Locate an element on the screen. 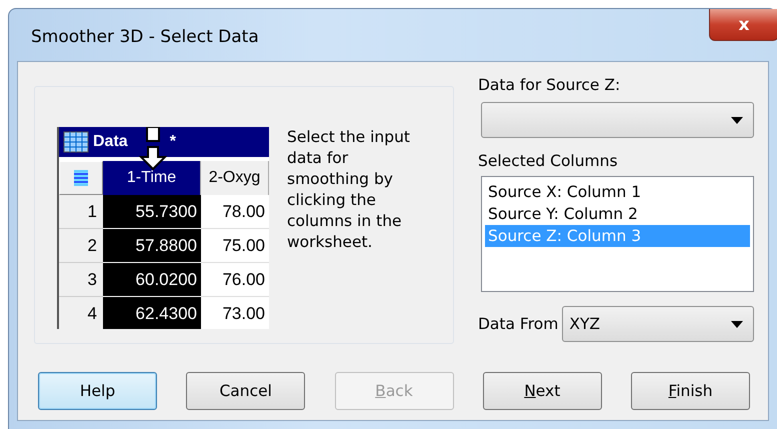 This screenshot has width=777, height=429. table-cell: 60.0200 is located at coordinates (152, 280).